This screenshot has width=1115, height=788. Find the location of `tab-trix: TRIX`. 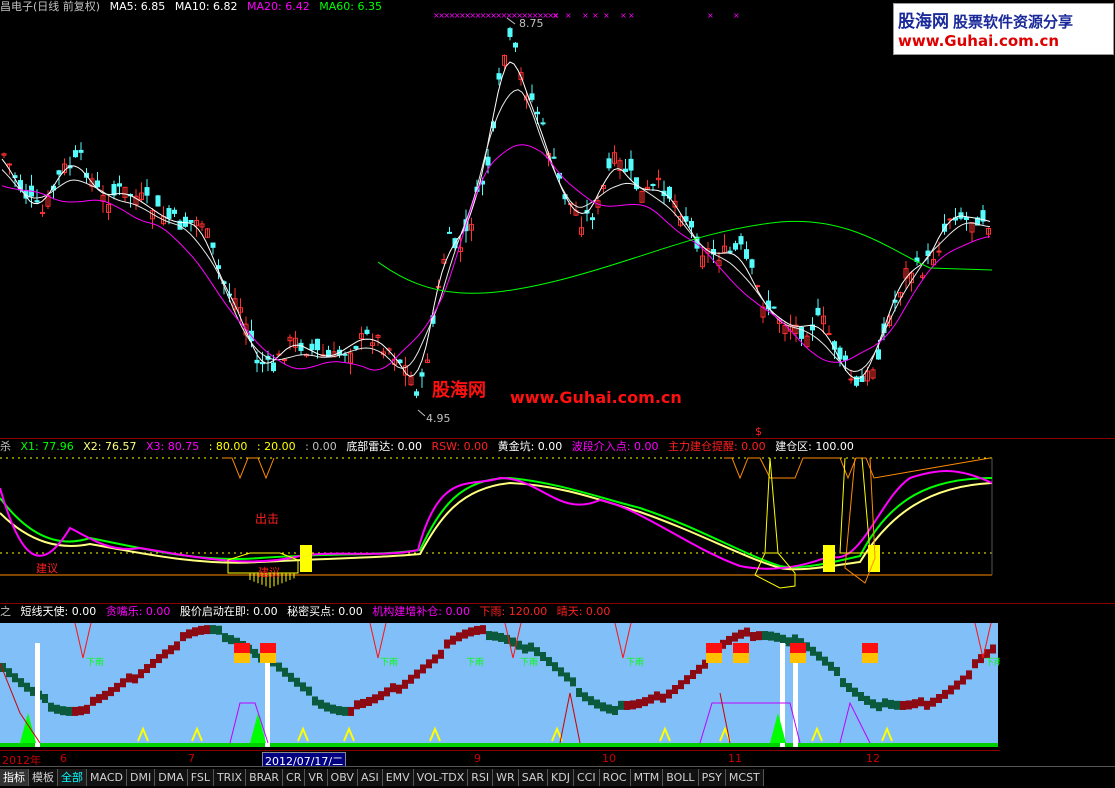

tab-trix: TRIX is located at coordinates (230, 777).